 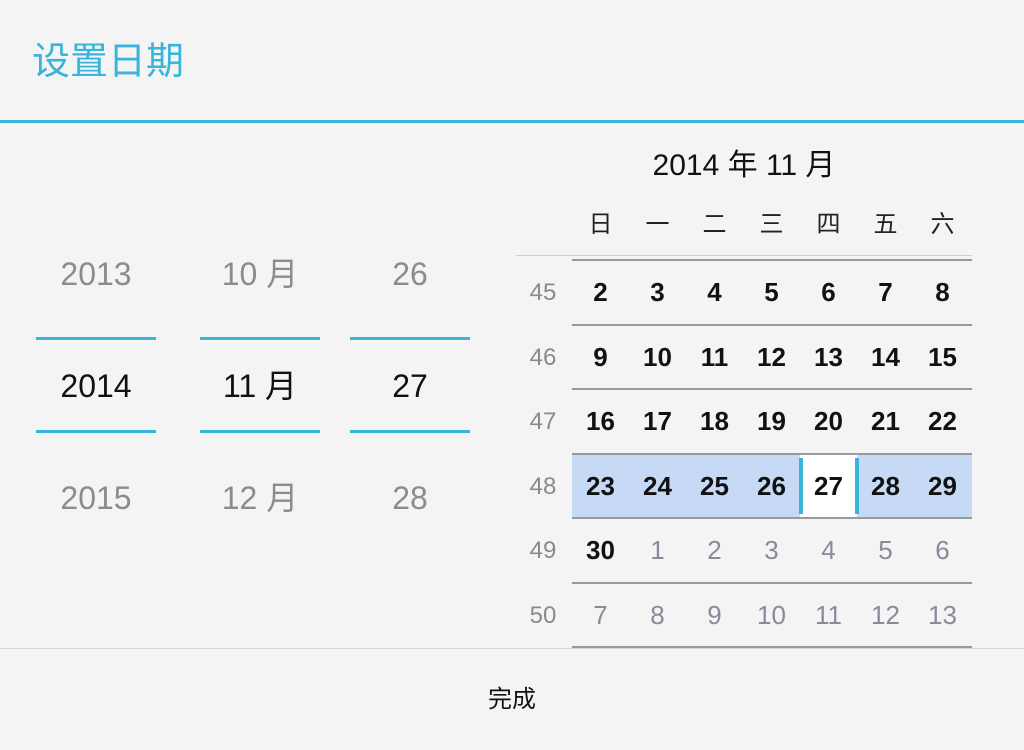 I want to click on day-selection-line-bottom, so click(x=410, y=431).